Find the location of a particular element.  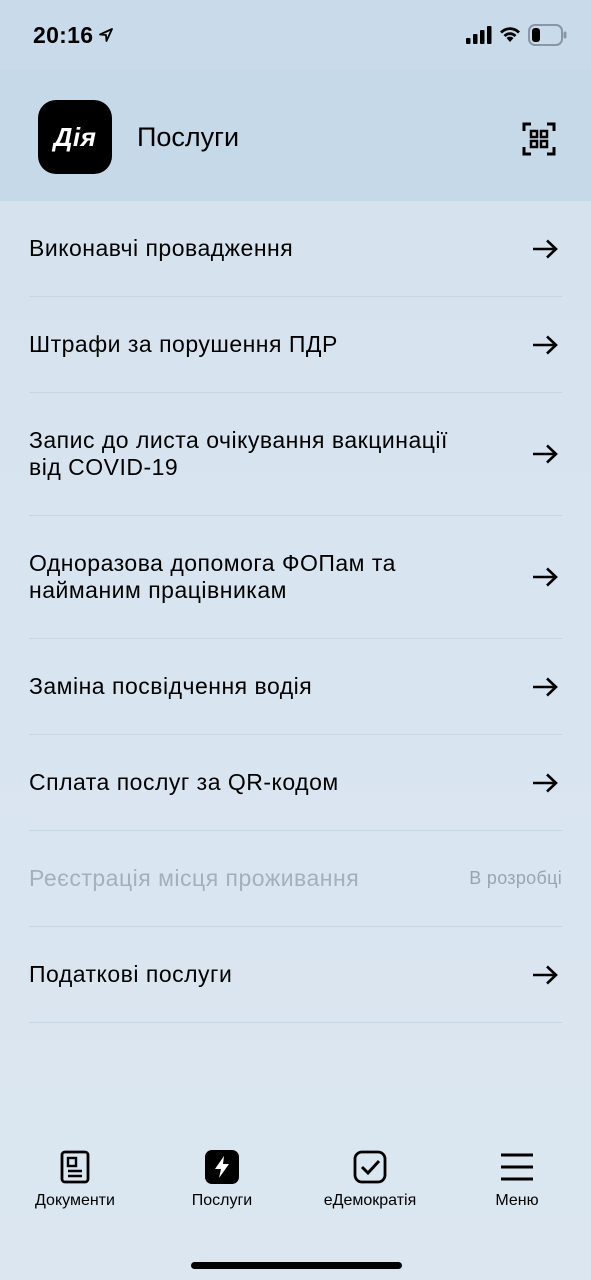

checkbox-icon is located at coordinates (370, 1167).